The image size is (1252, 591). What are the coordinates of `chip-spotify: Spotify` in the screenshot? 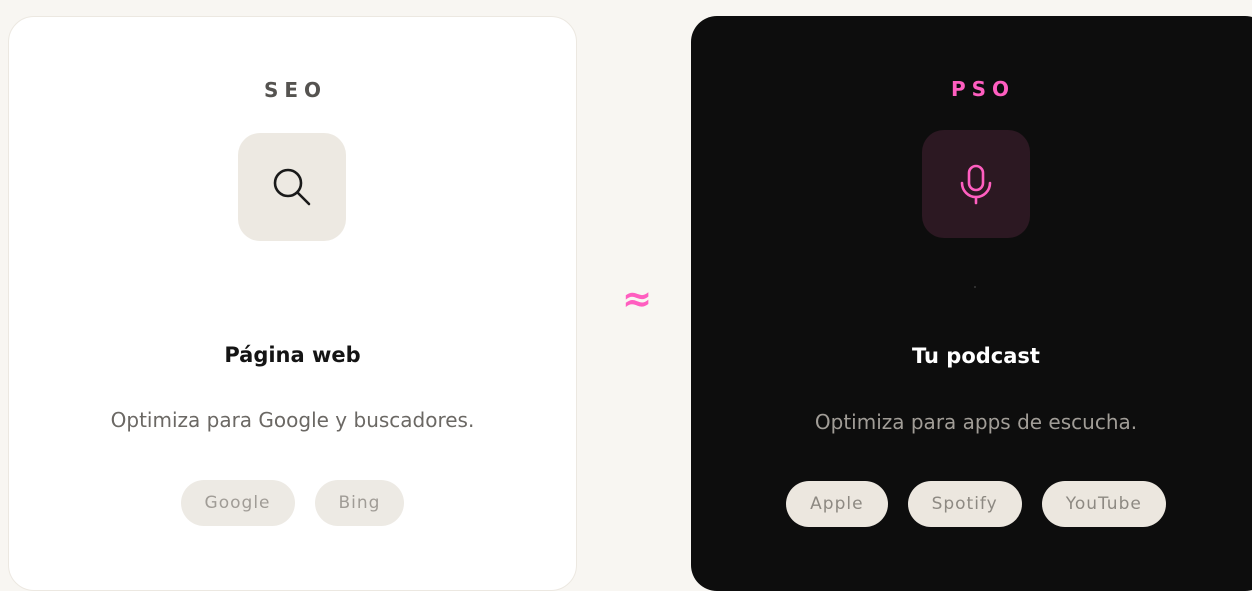 It's located at (964, 504).